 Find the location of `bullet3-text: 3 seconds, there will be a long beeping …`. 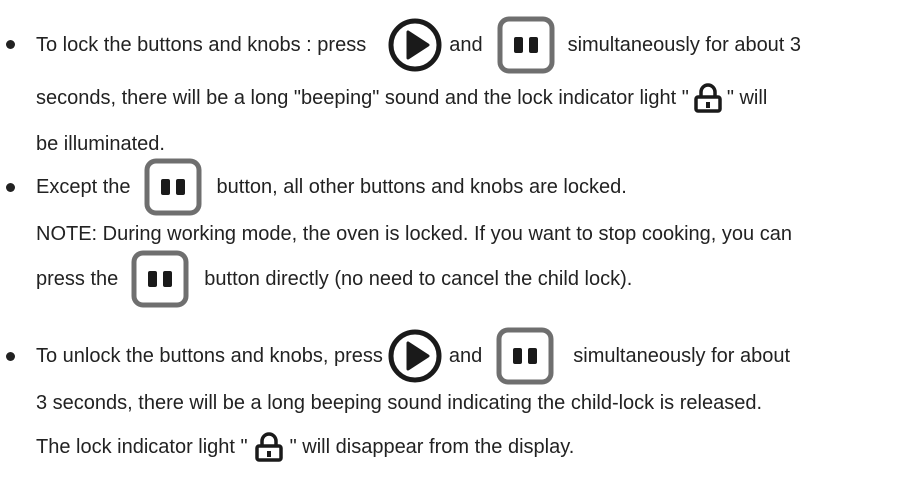

bullet3-text: 3 seconds, there will be a long beeping … is located at coordinates (399, 402).